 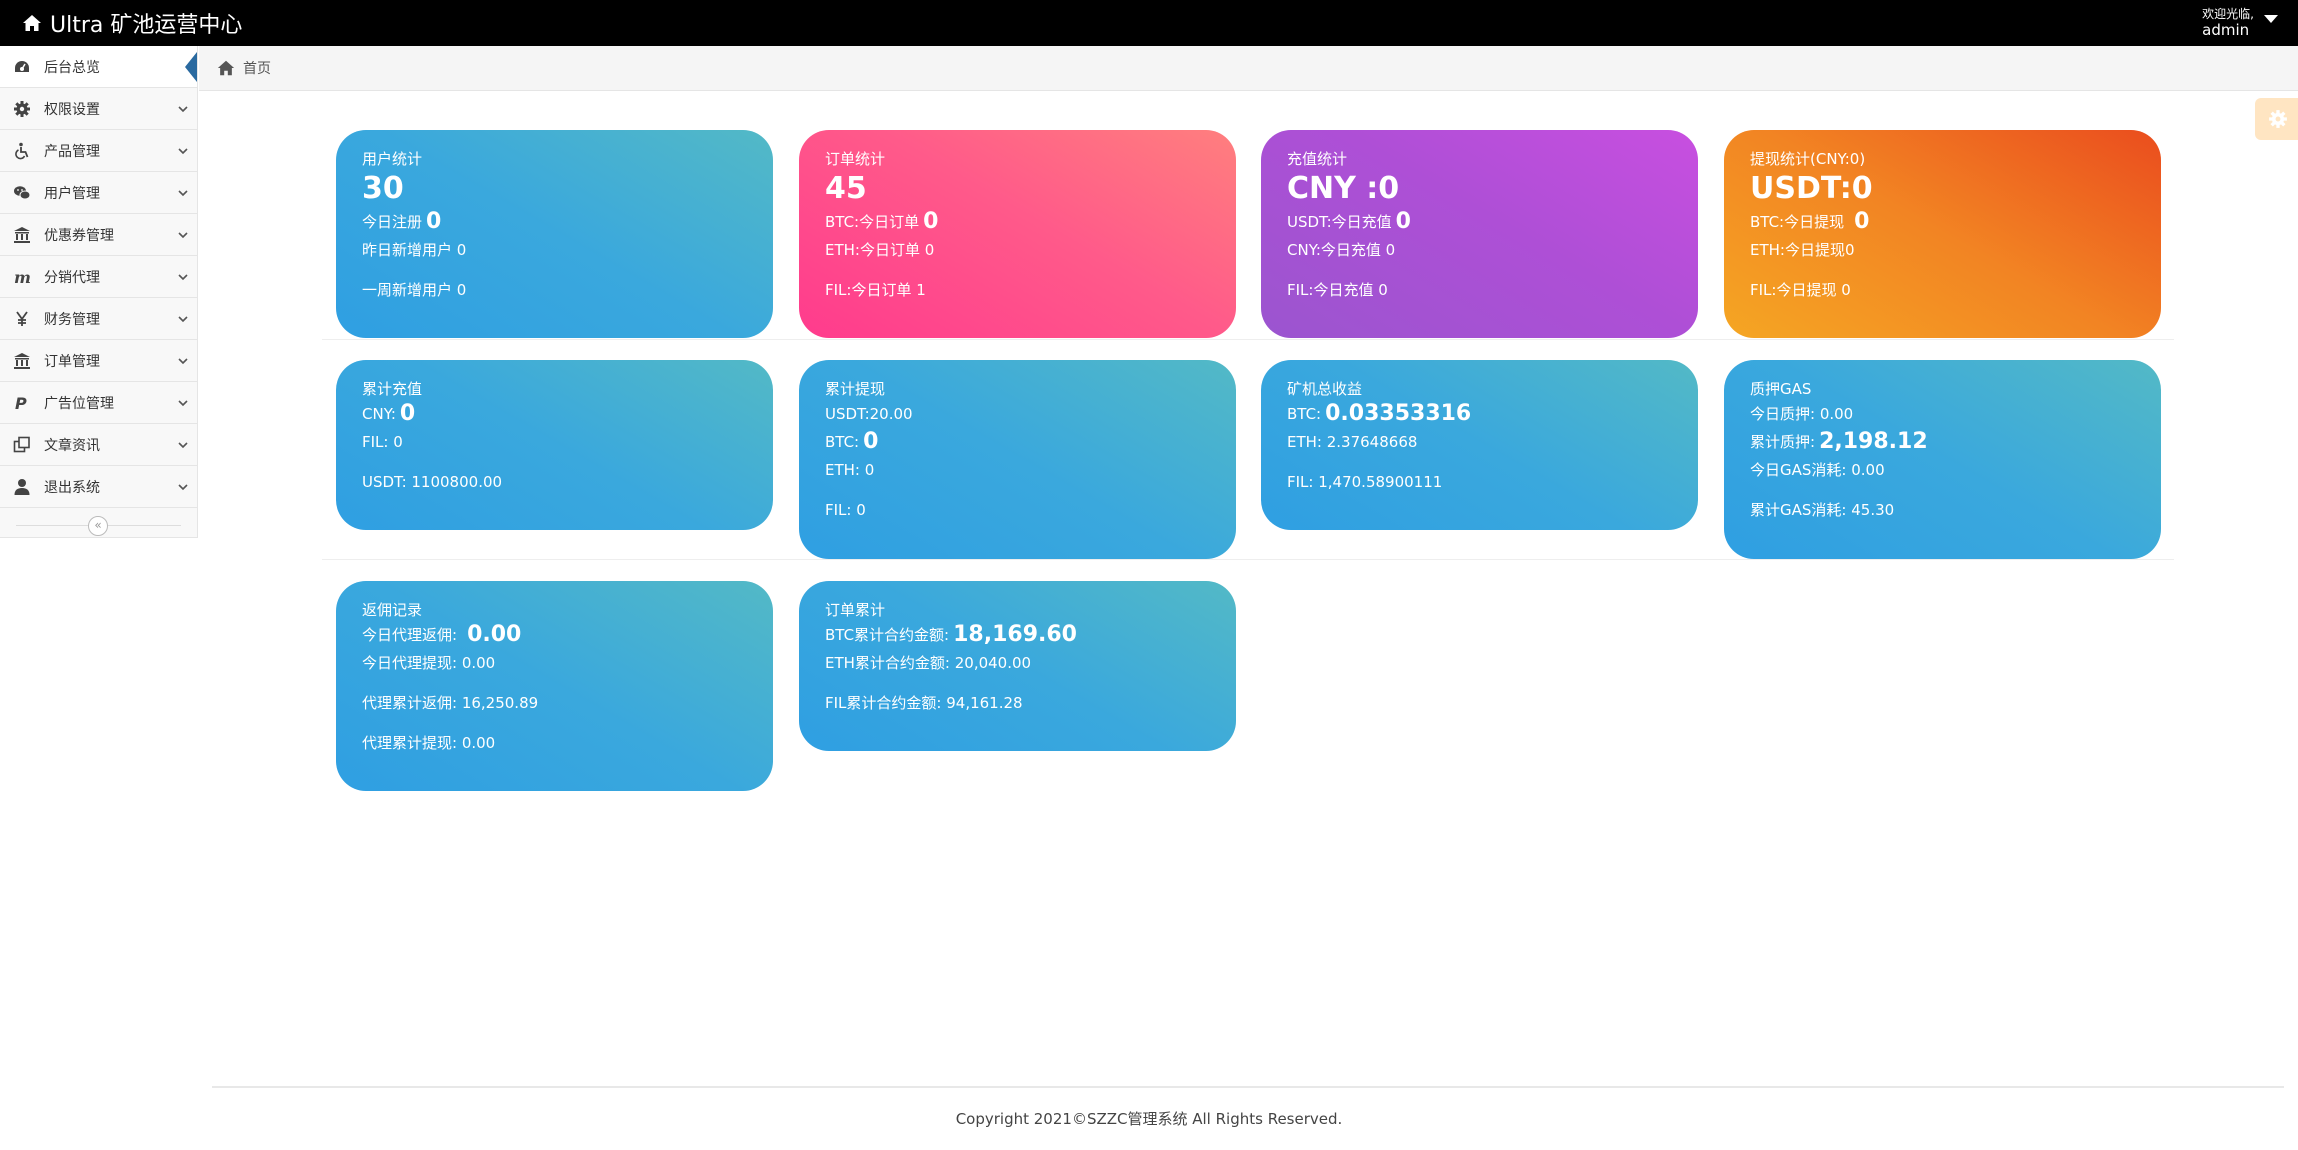 What do you see at coordinates (72, 277) in the screenshot?
I see `sidebar-item-label: 分销代理` at bounding box center [72, 277].